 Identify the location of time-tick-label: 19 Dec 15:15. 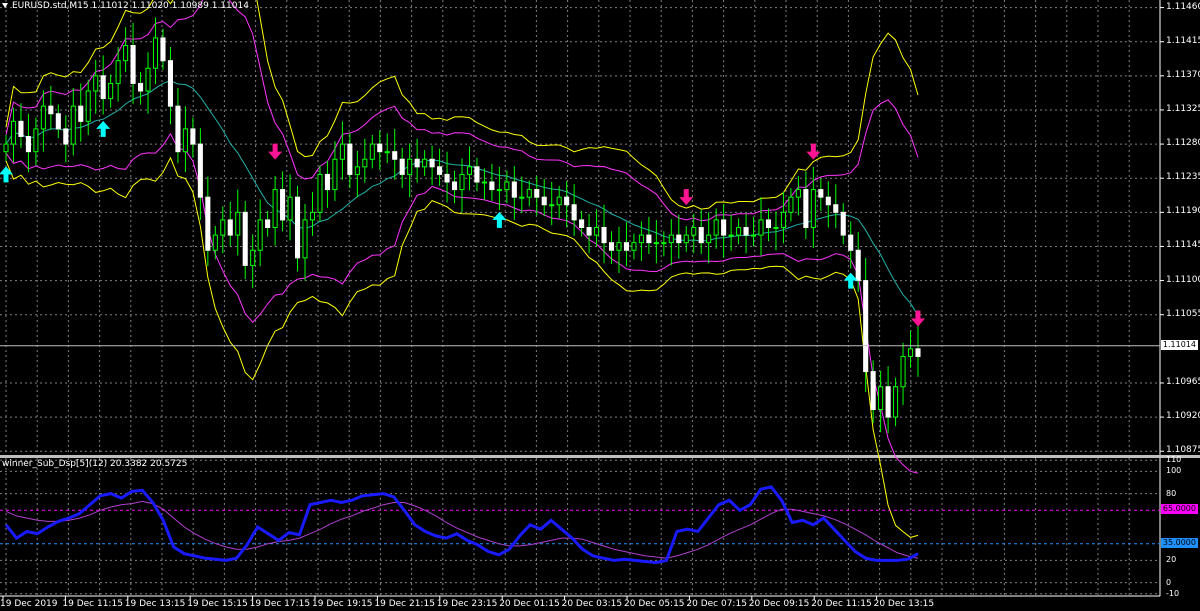
(217, 604).